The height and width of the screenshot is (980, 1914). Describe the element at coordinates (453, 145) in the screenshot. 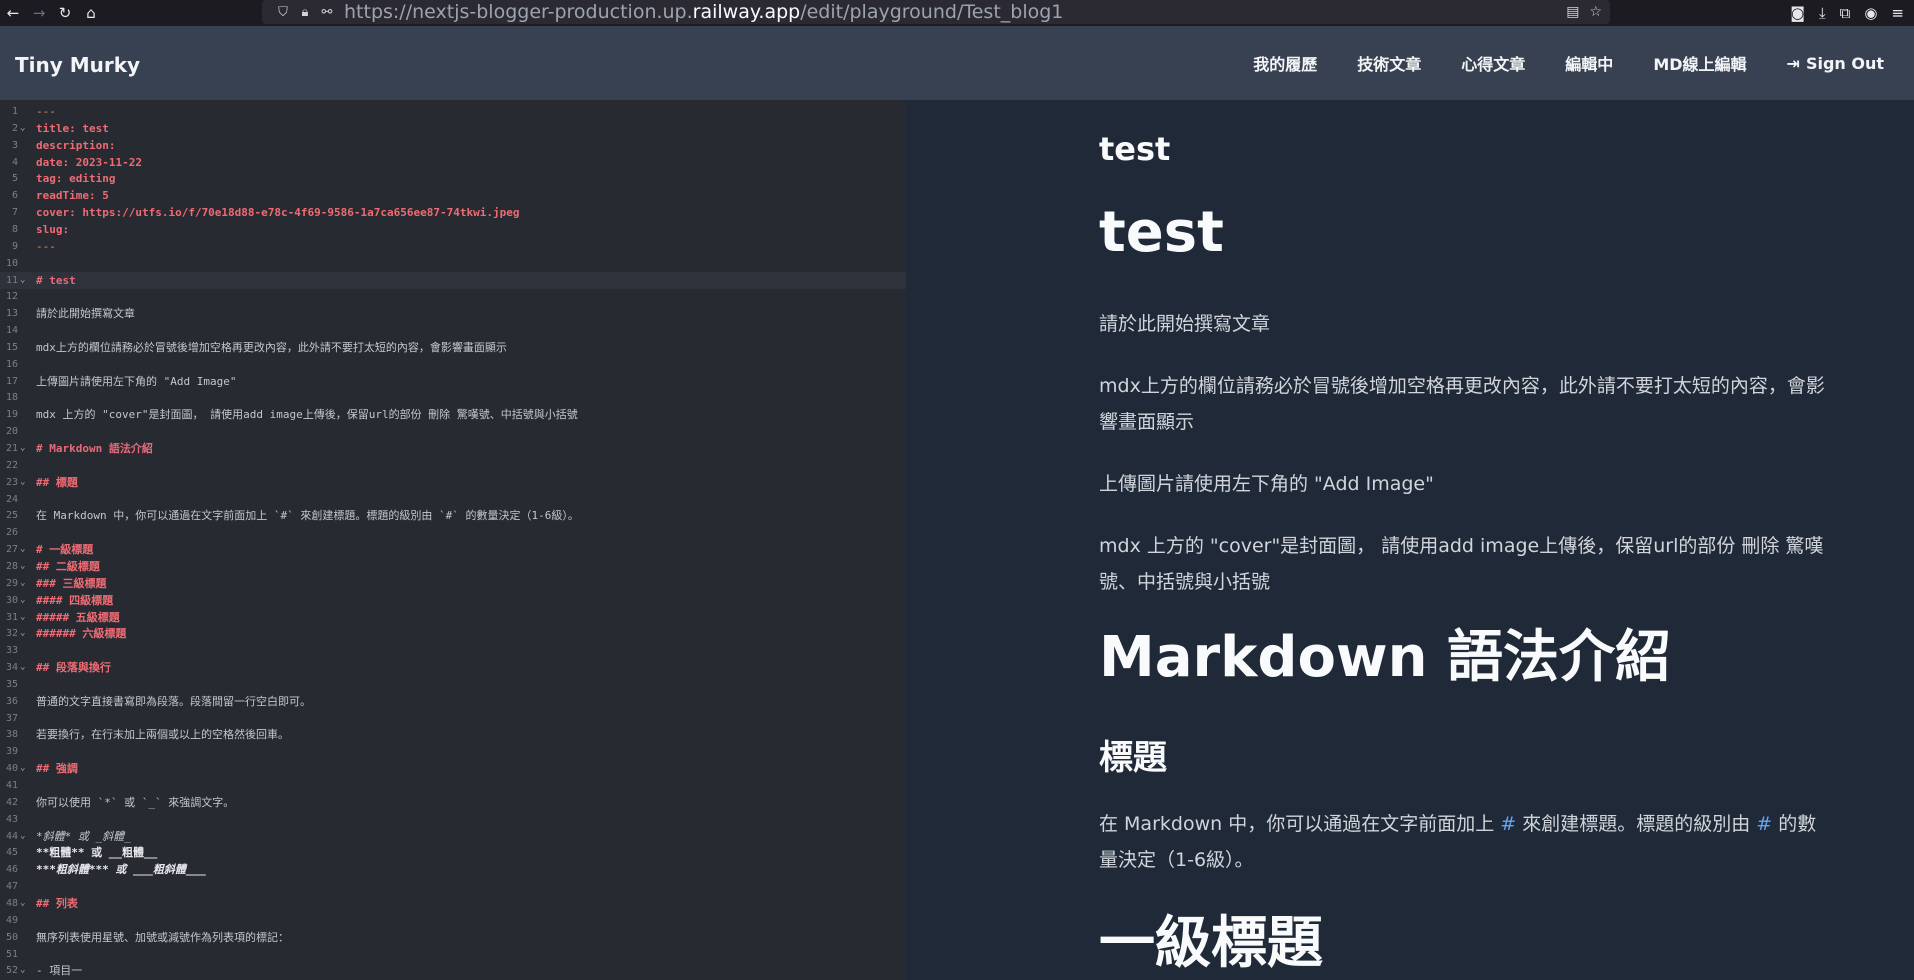

I see `editor-line: 3 description:` at that location.